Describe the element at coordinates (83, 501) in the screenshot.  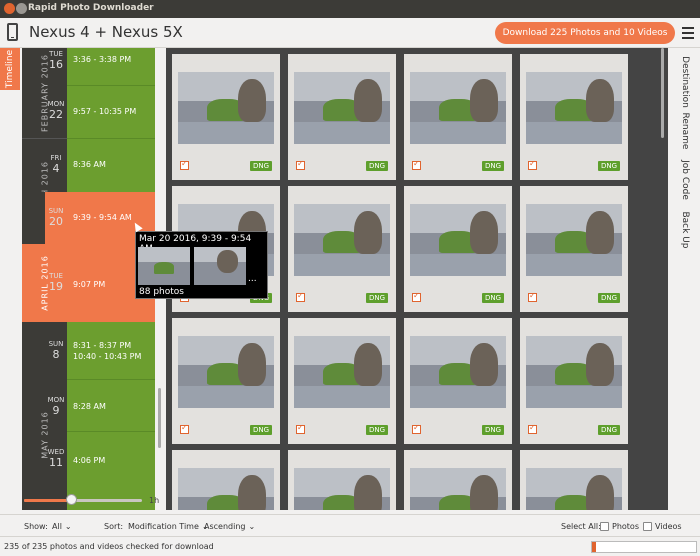
I see `timeline-zoom-slider` at that location.